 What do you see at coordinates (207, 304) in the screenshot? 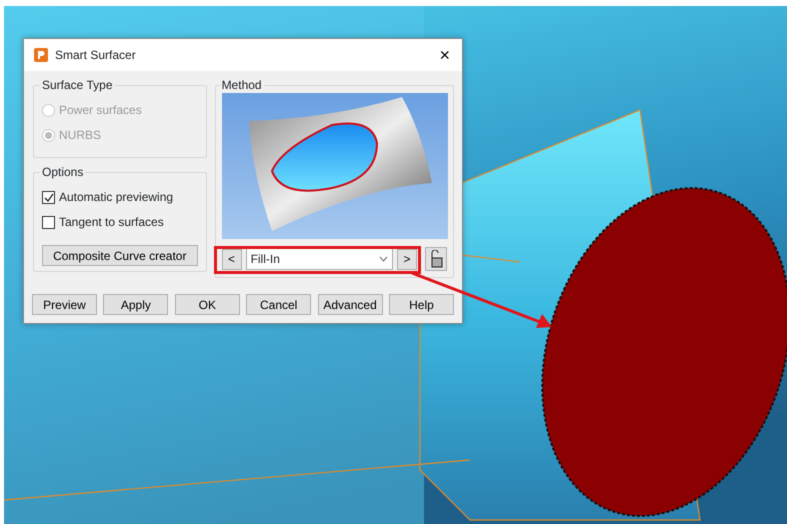
I see `dialog-button: OK` at bounding box center [207, 304].